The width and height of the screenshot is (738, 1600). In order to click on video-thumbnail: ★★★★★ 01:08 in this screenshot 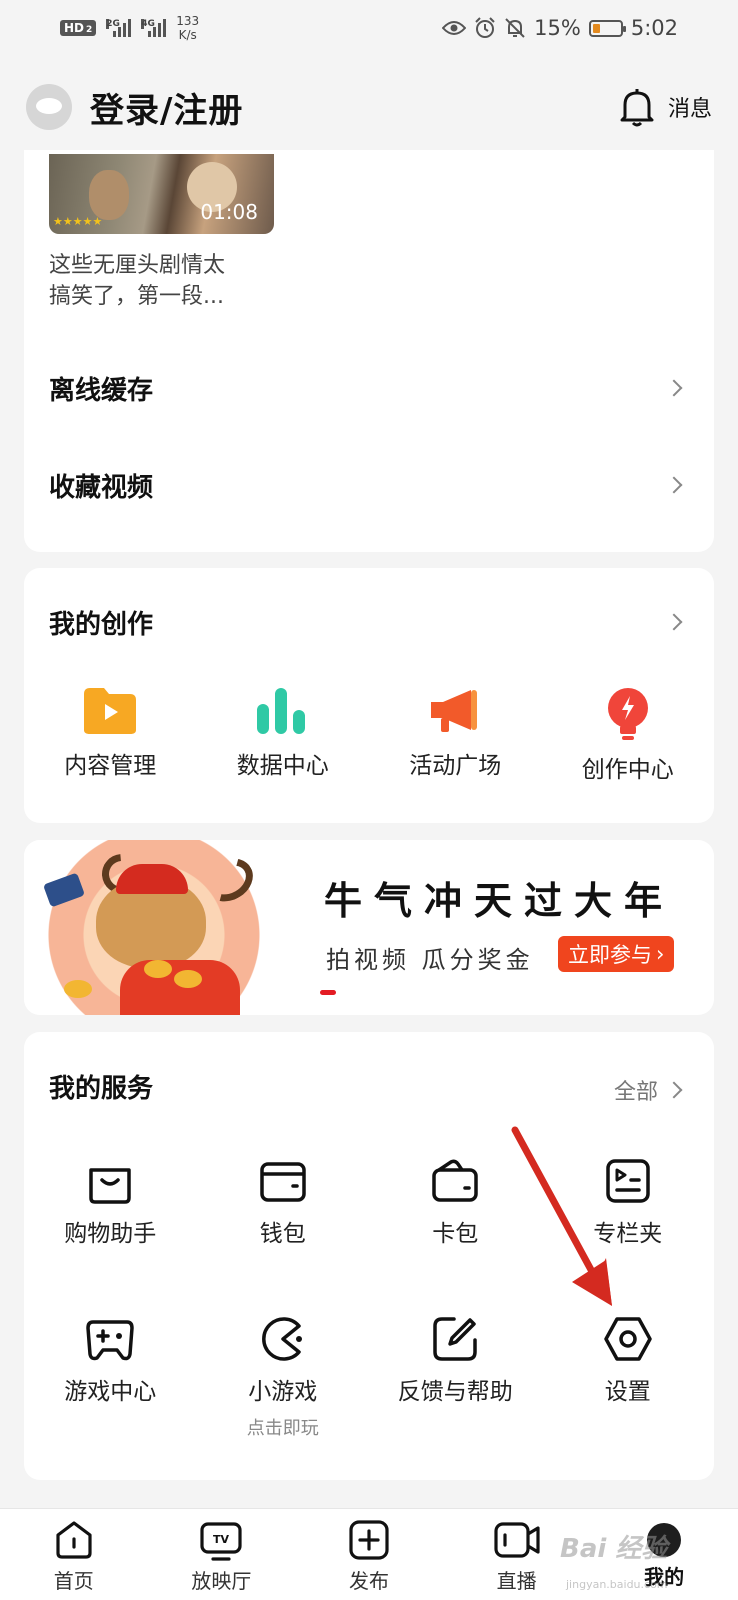, I will do `click(161, 194)`.